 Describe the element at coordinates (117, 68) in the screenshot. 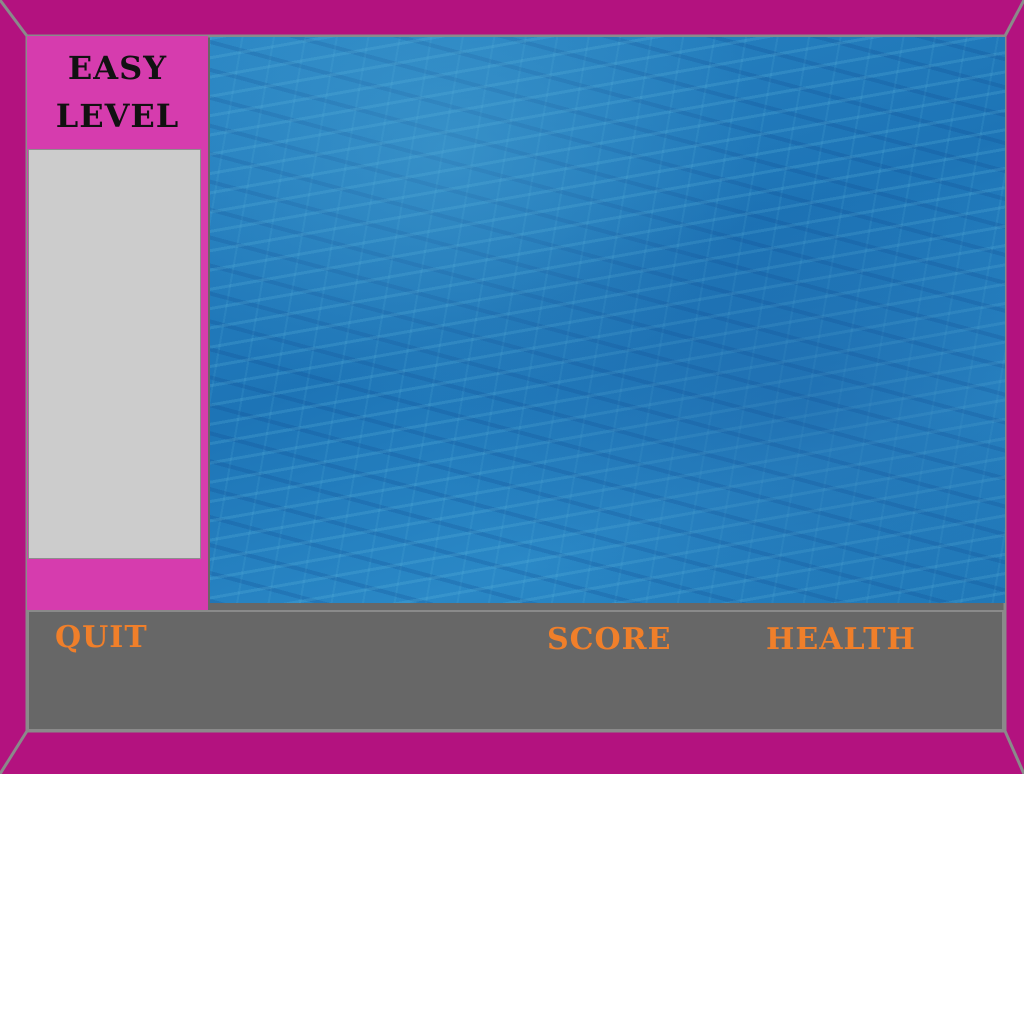

I see `level-title-difficulty: EASY` at that location.